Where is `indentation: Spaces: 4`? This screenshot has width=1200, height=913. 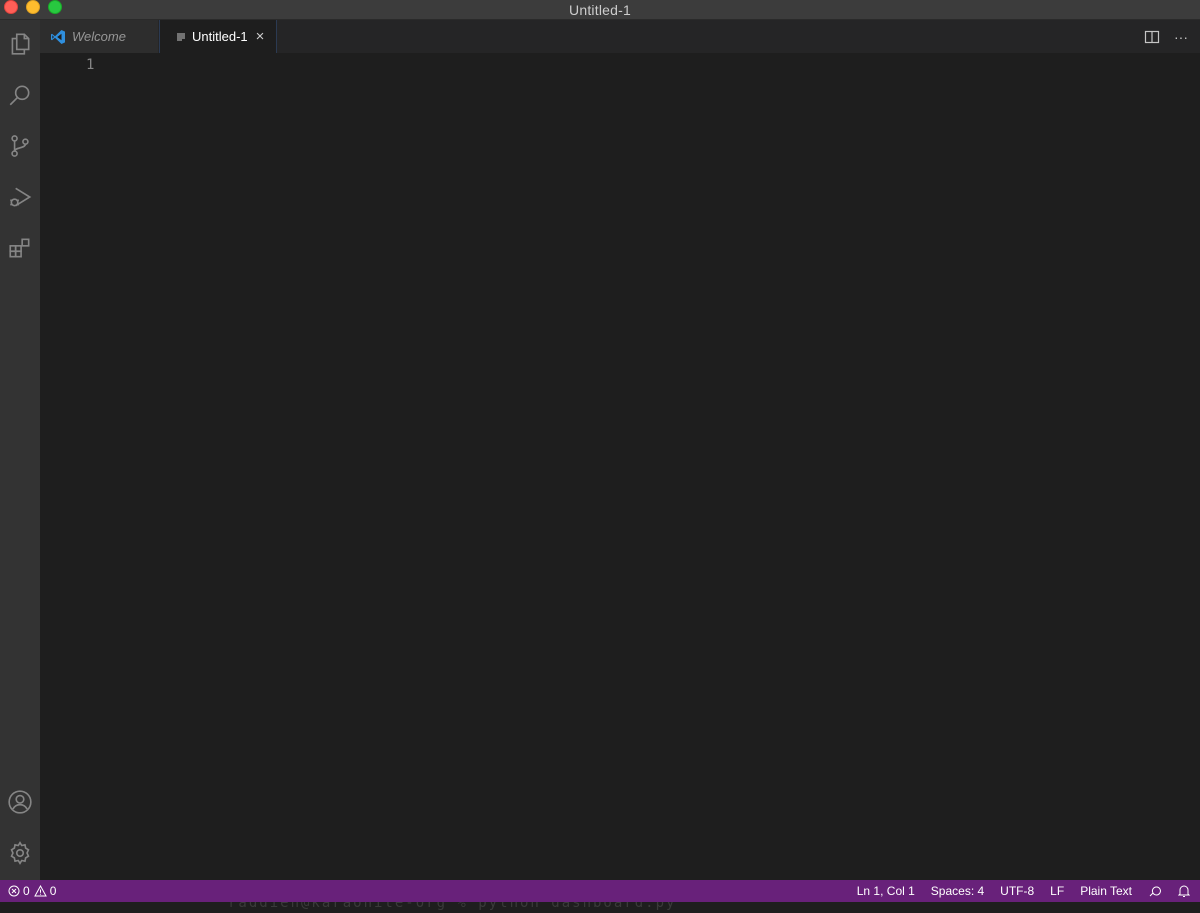 indentation: Spaces: 4 is located at coordinates (957, 891).